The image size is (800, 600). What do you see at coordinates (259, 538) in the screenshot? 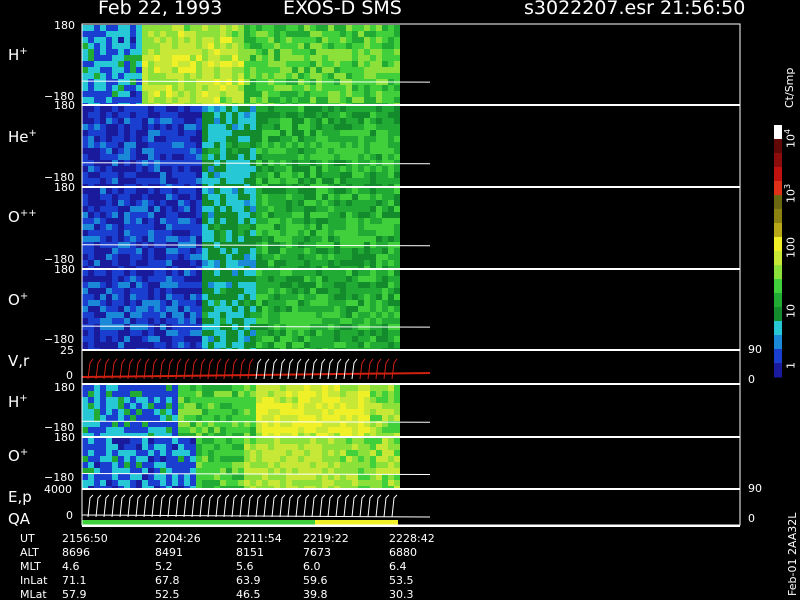
I see `table-cell: 2211:54` at bounding box center [259, 538].